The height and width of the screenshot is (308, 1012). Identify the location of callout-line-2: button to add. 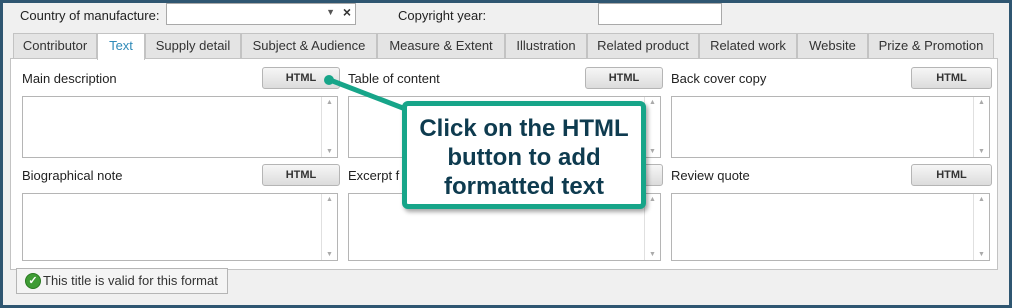
(524, 157).